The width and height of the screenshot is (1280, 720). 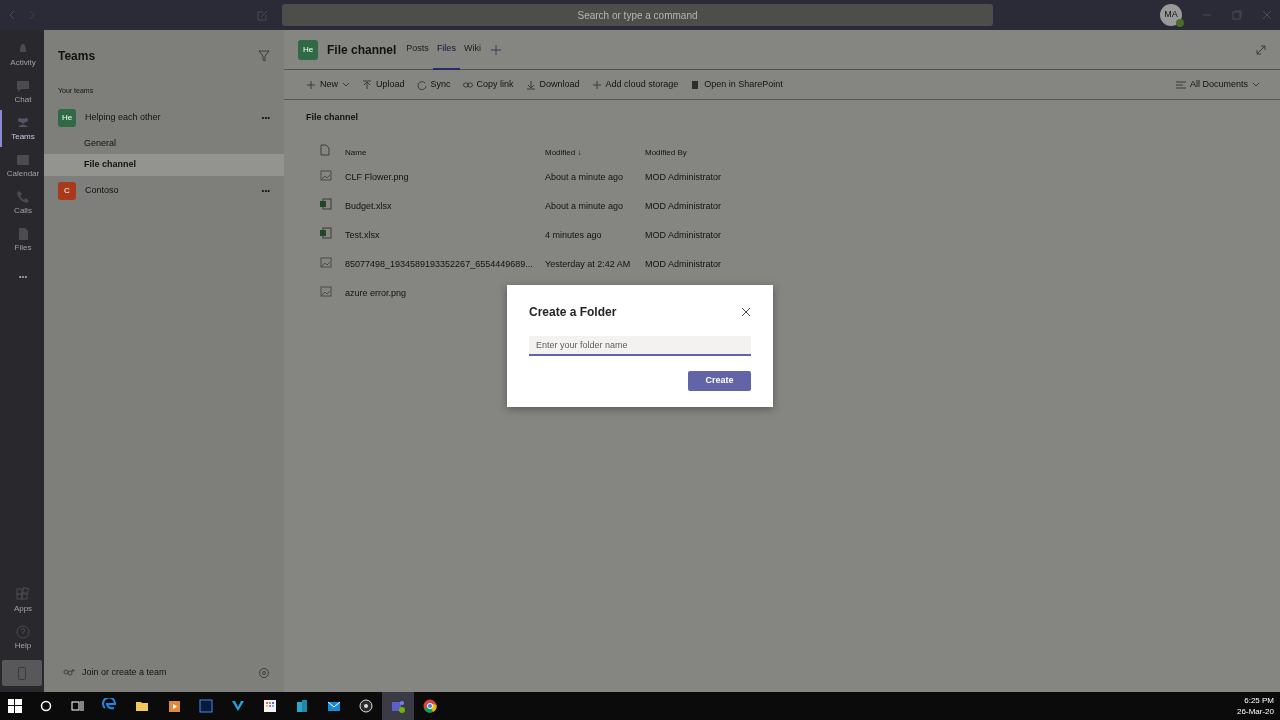 I want to click on settings-icon, so click(x=264, y=673).